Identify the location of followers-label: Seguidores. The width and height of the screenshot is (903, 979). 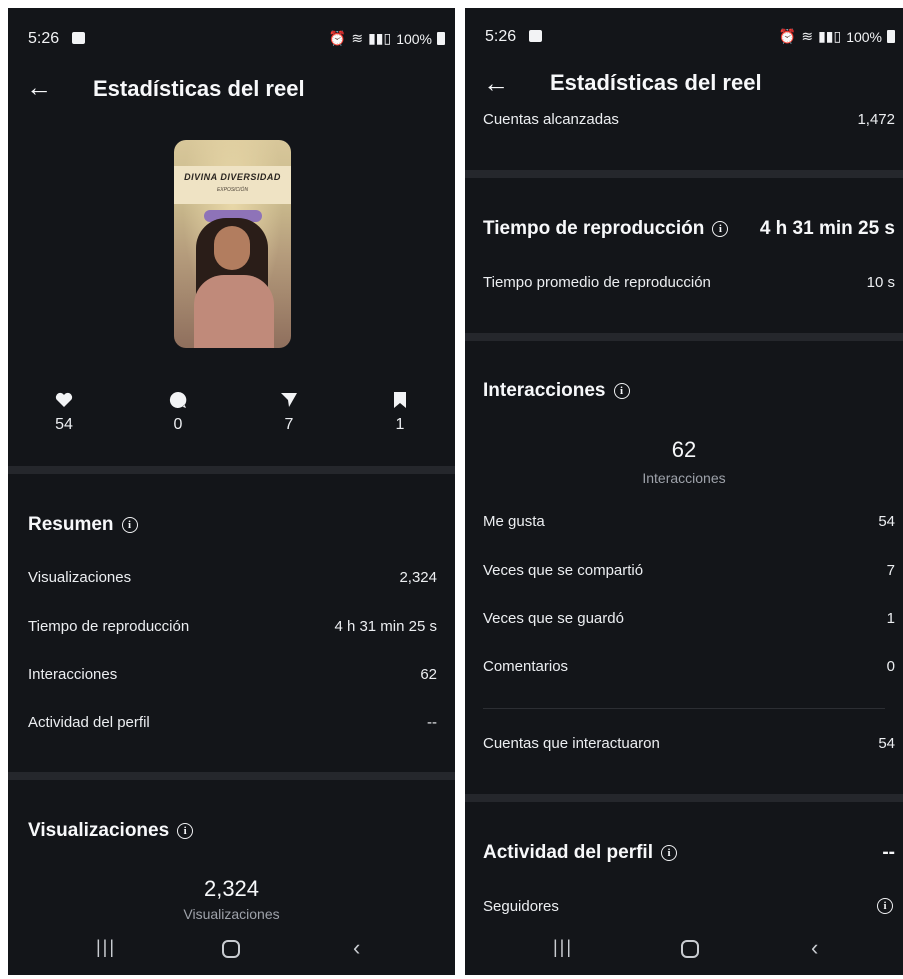
(521, 906).